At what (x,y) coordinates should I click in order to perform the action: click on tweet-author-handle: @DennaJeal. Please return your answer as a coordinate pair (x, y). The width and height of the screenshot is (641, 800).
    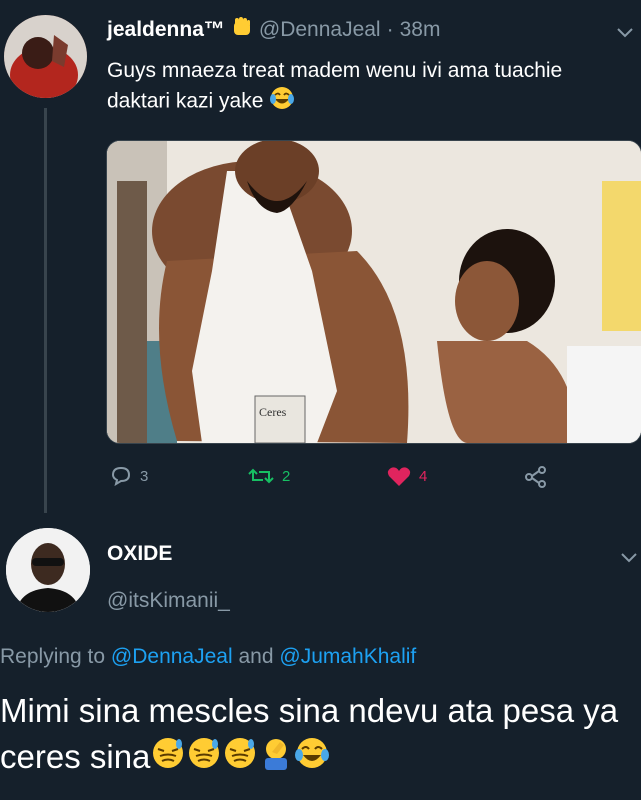
    Looking at the image, I should click on (320, 30).